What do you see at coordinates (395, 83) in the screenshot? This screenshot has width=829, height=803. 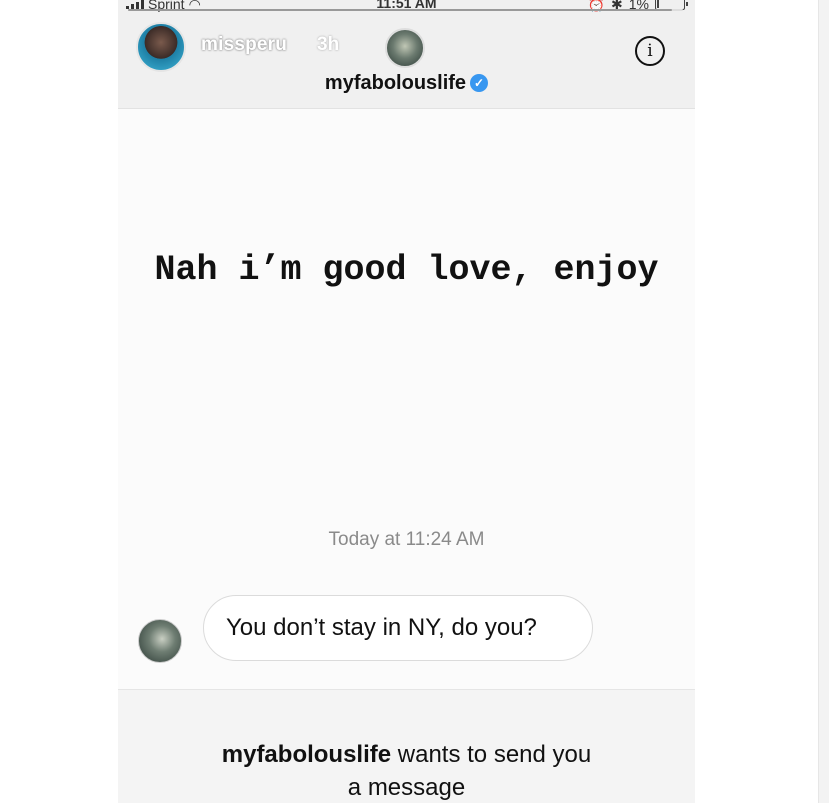 I see `thread-sender-name: myfabolouslife` at bounding box center [395, 83].